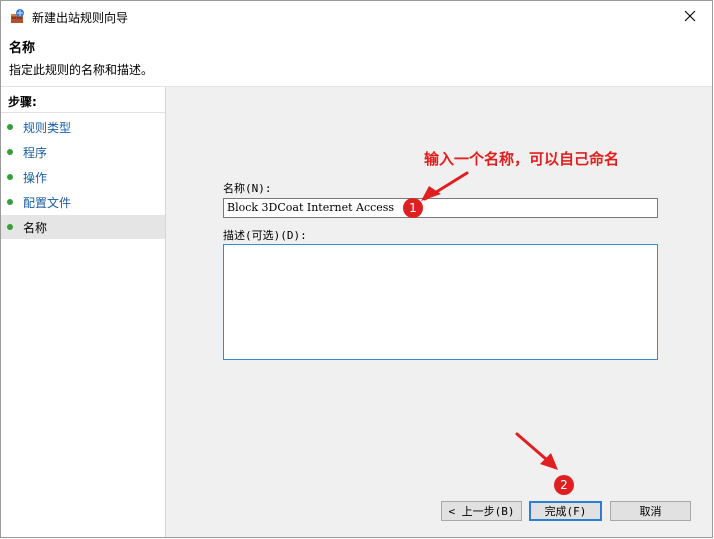  Describe the element at coordinates (81, 70) in the screenshot. I see `page-description: 指定此规则的名称和描述。` at that location.